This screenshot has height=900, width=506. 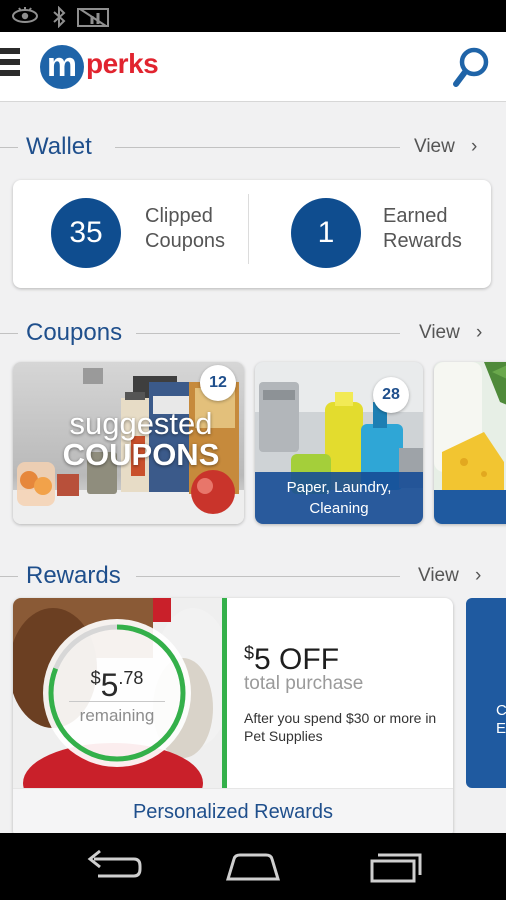 What do you see at coordinates (438, 576) in the screenshot?
I see `rewards-view-link: View` at bounding box center [438, 576].